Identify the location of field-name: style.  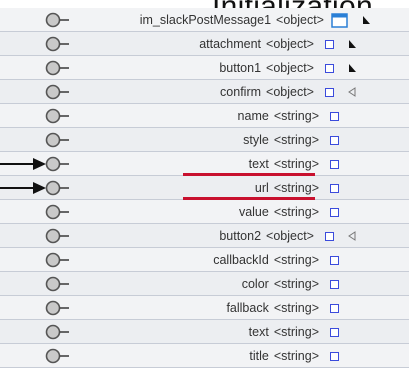
(256, 140).